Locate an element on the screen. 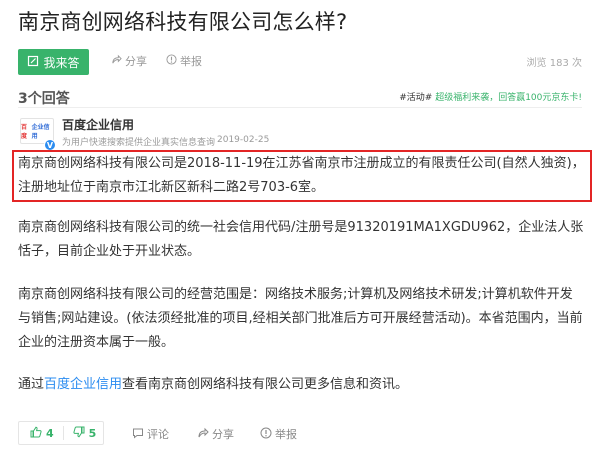 This screenshot has height=449, width=600. footer-report-button: 举报 is located at coordinates (278, 434).